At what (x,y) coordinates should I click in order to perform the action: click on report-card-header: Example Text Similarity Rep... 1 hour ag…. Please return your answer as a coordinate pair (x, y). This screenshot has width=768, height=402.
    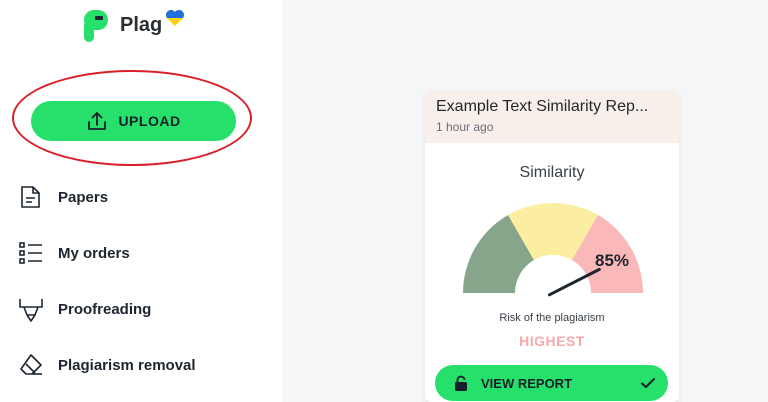
    Looking at the image, I should click on (552, 117).